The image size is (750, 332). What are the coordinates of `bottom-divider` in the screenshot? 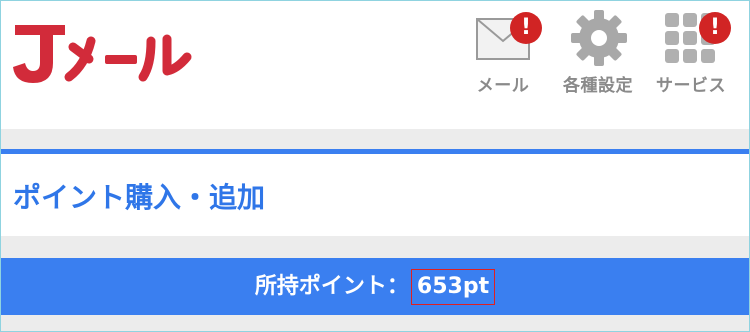 It's located at (375, 323).